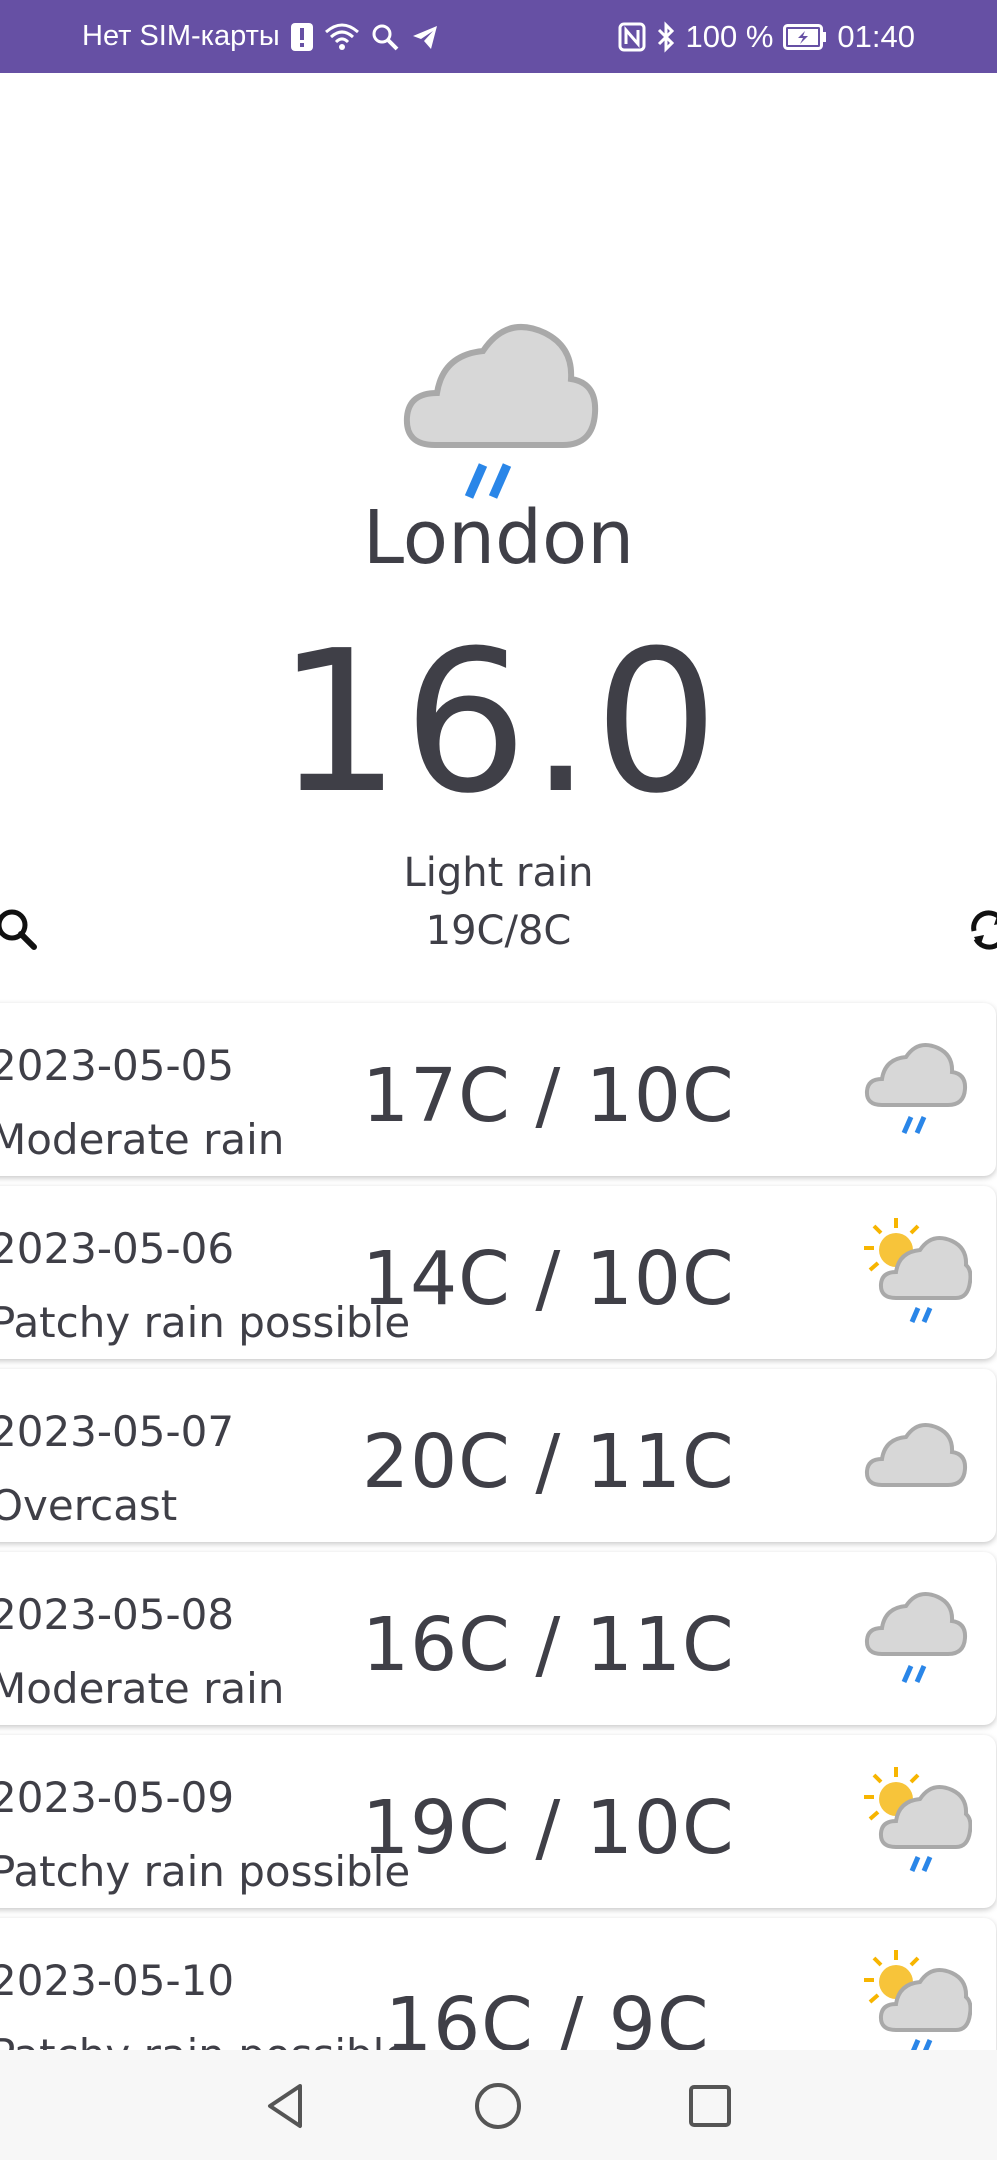 The image size is (997, 2160). What do you see at coordinates (286, 2106) in the screenshot?
I see `back-icon` at bounding box center [286, 2106].